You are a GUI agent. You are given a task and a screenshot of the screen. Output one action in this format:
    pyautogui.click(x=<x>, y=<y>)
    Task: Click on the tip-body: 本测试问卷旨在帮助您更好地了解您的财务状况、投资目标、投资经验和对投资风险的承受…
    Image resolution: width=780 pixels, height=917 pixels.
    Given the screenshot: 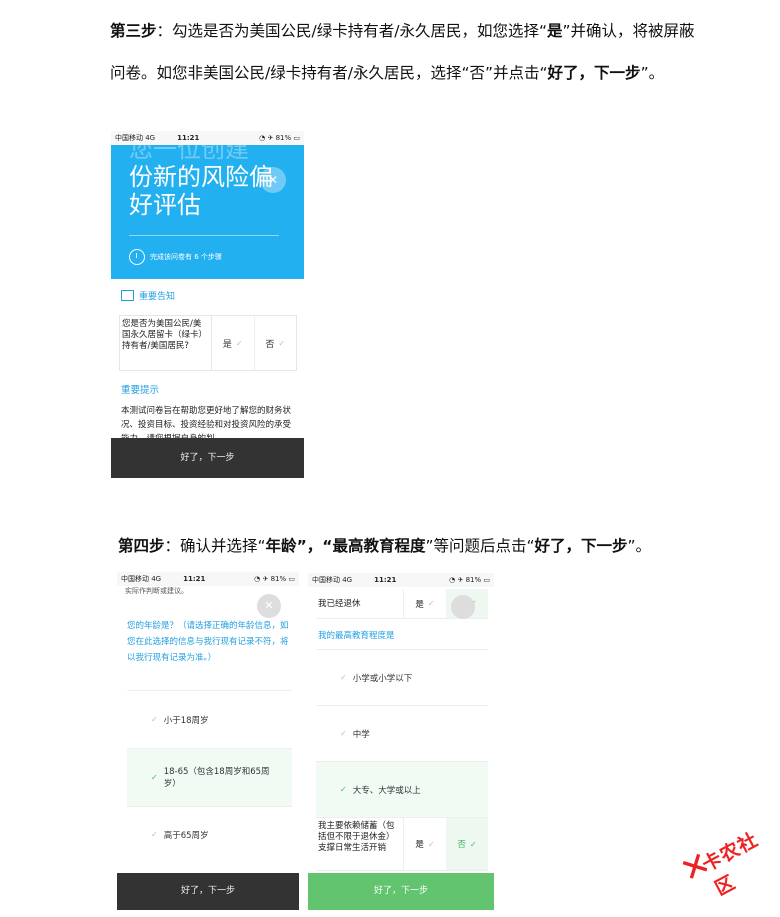 What is the action you would take?
    pyautogui.click(x=206, y=424)
    